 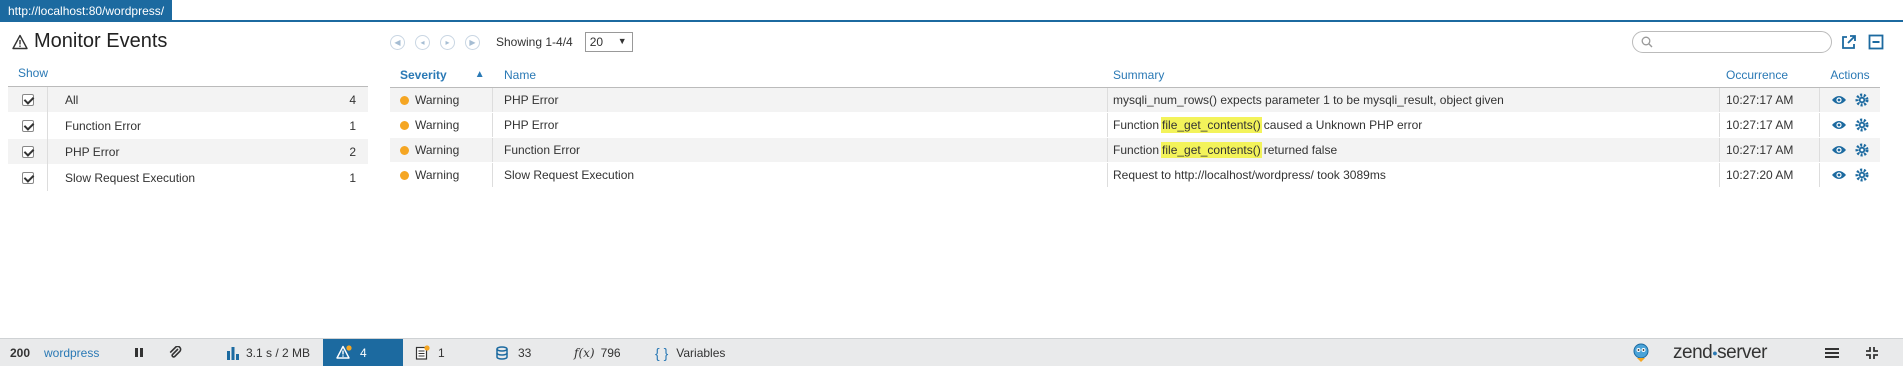 I want to click on minimize-toolbar-icon, so click(x=1872, y=352).